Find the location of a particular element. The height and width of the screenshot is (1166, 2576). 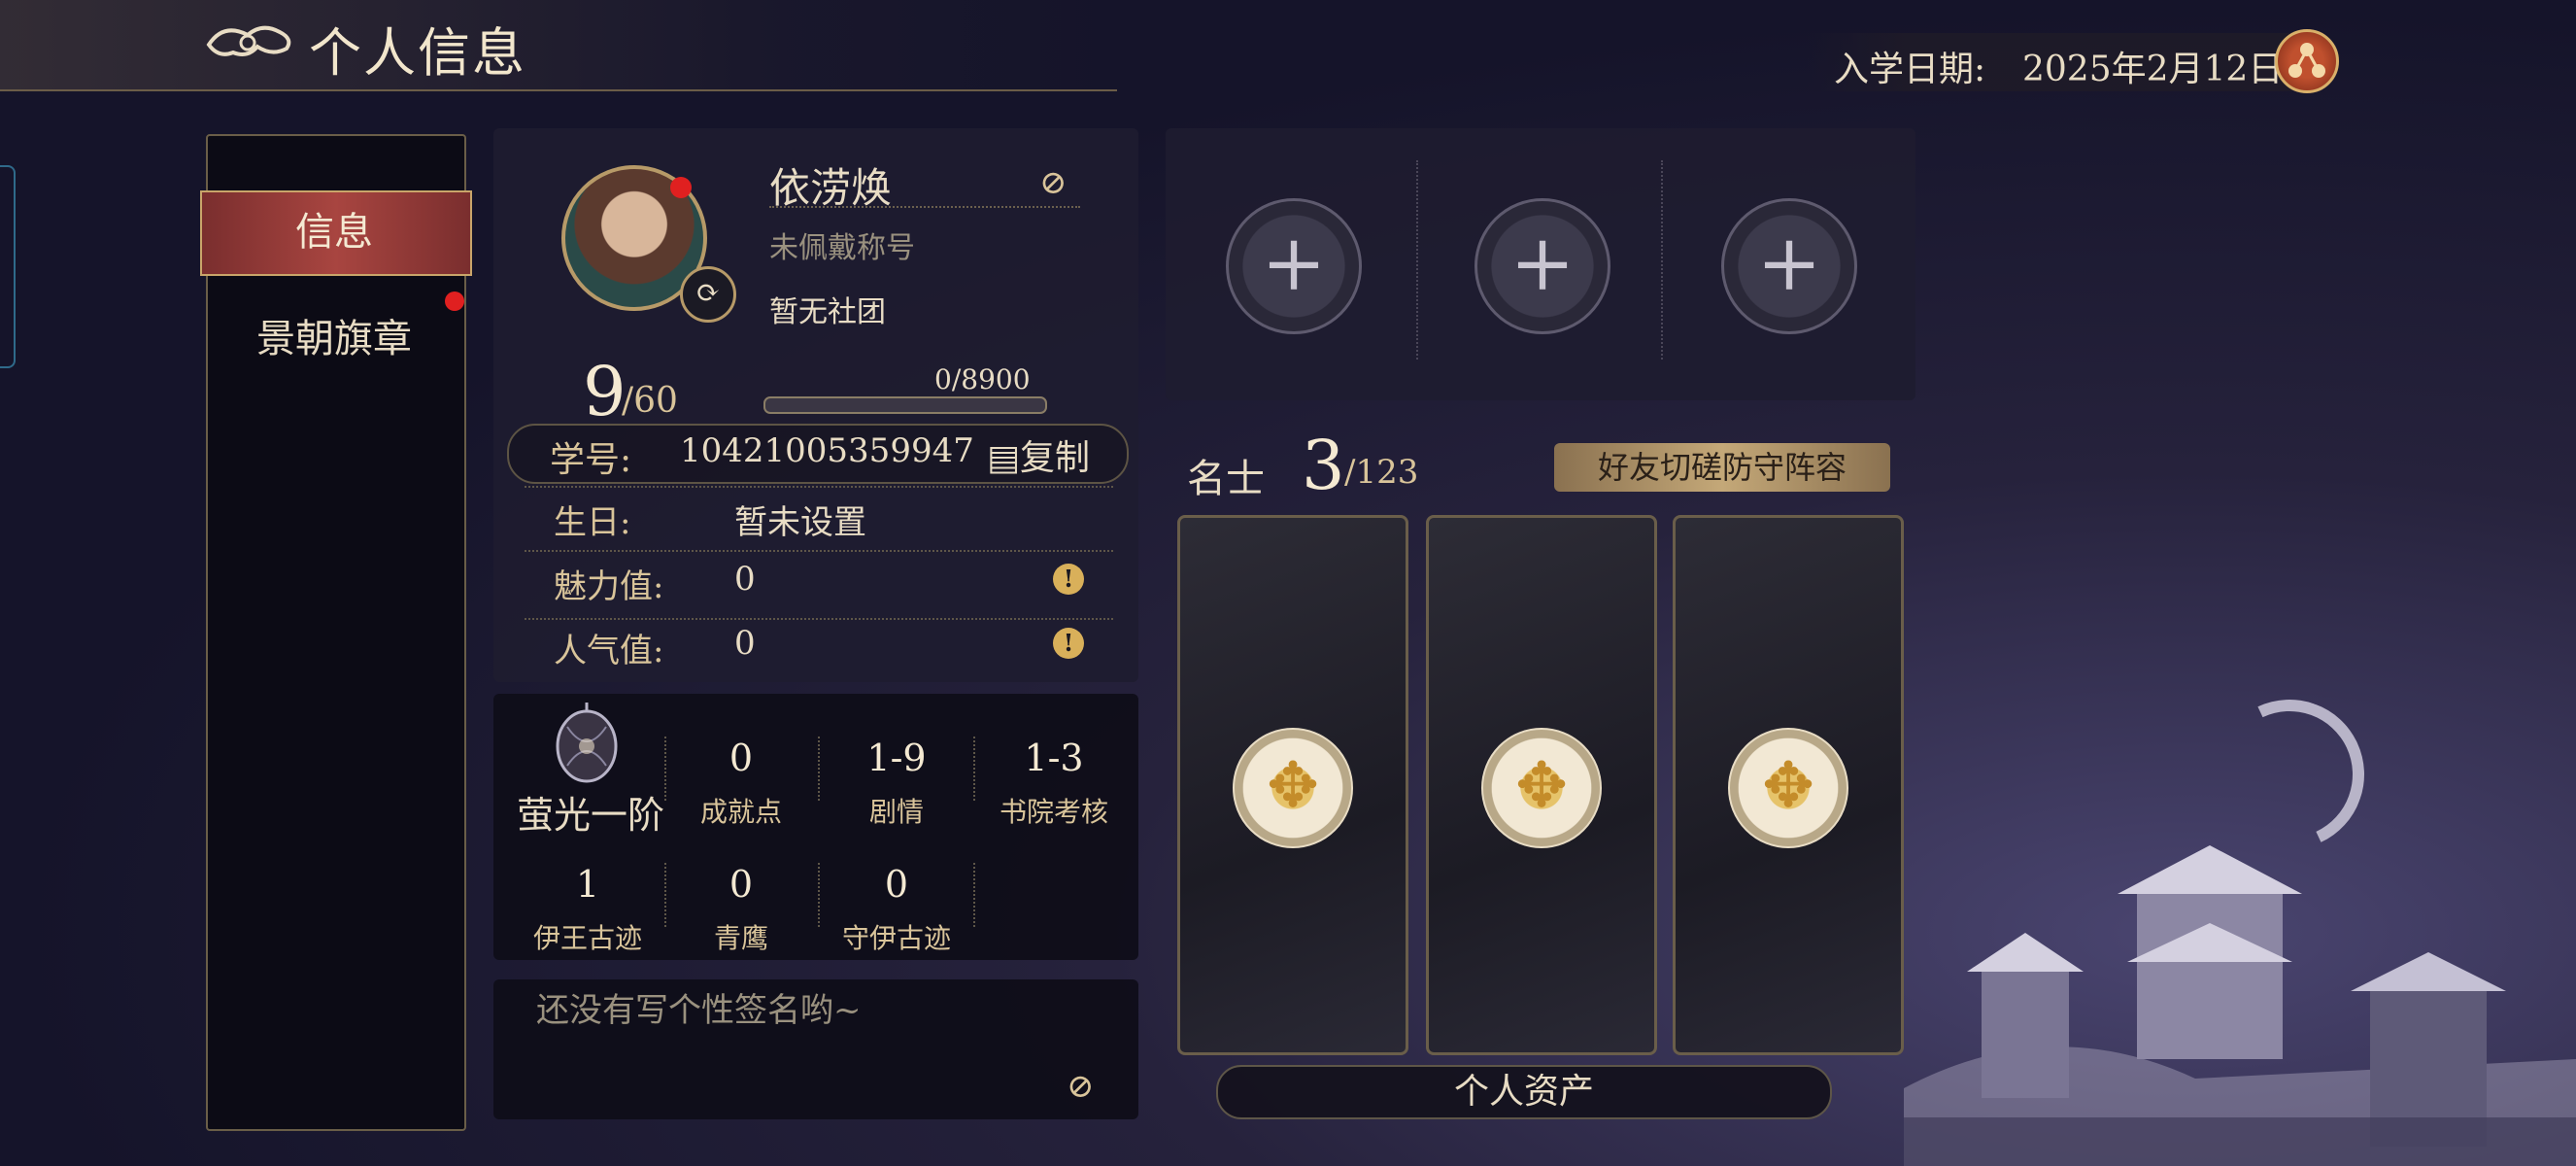

stat-value-eagle: 0 is located at coordinates (741, 884).